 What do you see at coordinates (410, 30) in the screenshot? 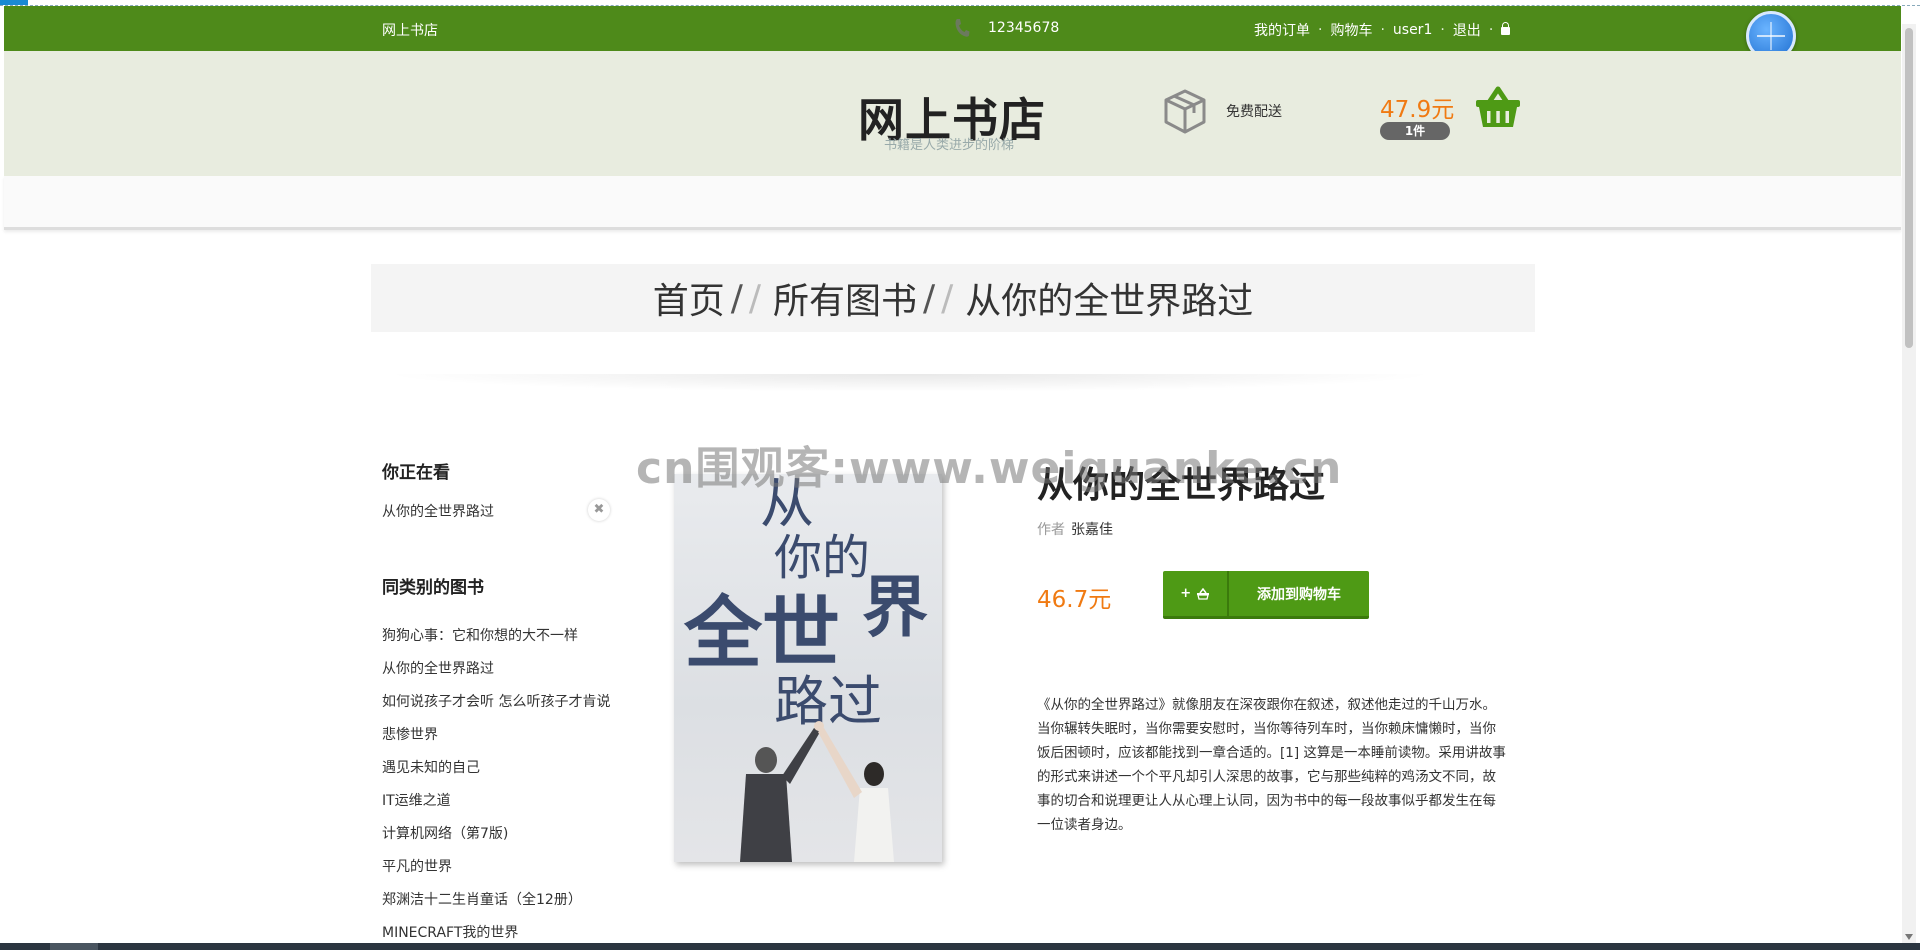
I see `top-brand-link: 网上书店` at bounding box center [410, 30].